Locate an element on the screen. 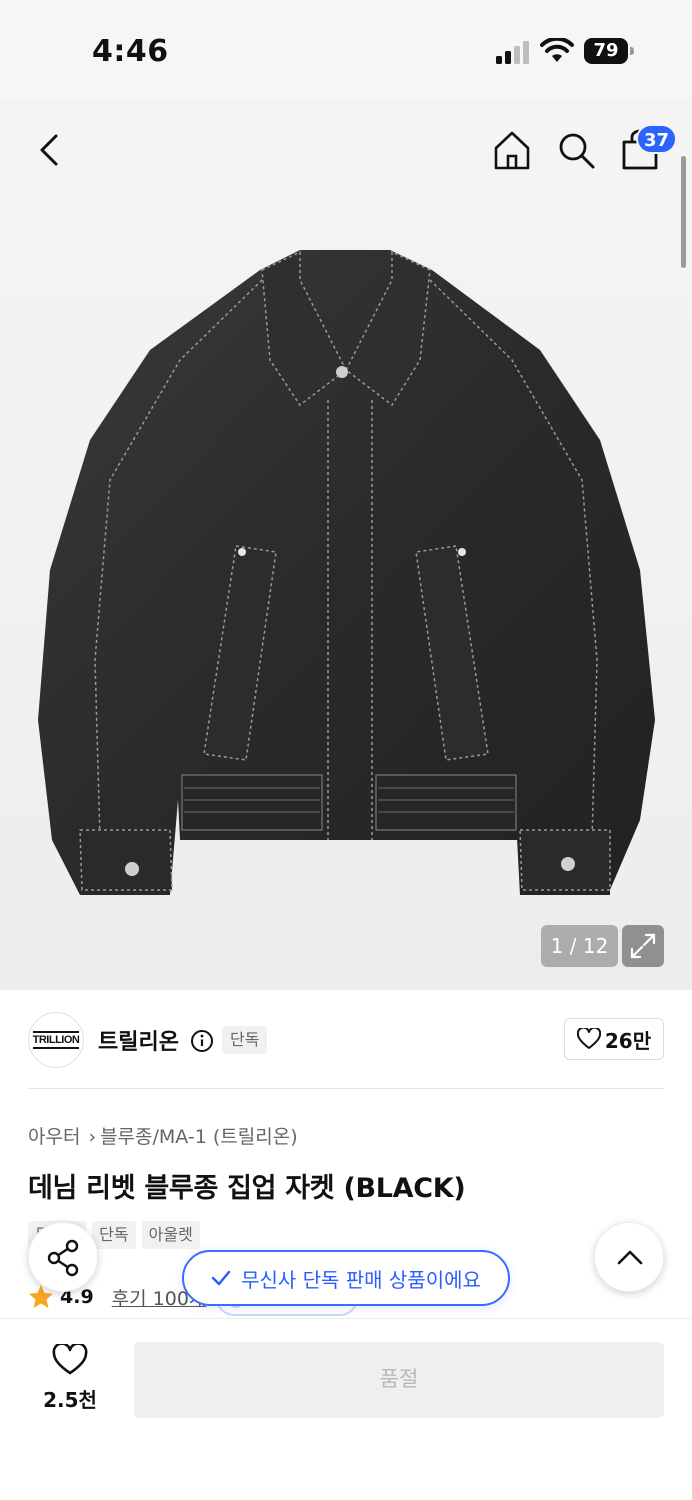 Image resolution: width=692 pixels, height=1500 pixels. status-time: 4:46 is located at coordinates (130, 51).